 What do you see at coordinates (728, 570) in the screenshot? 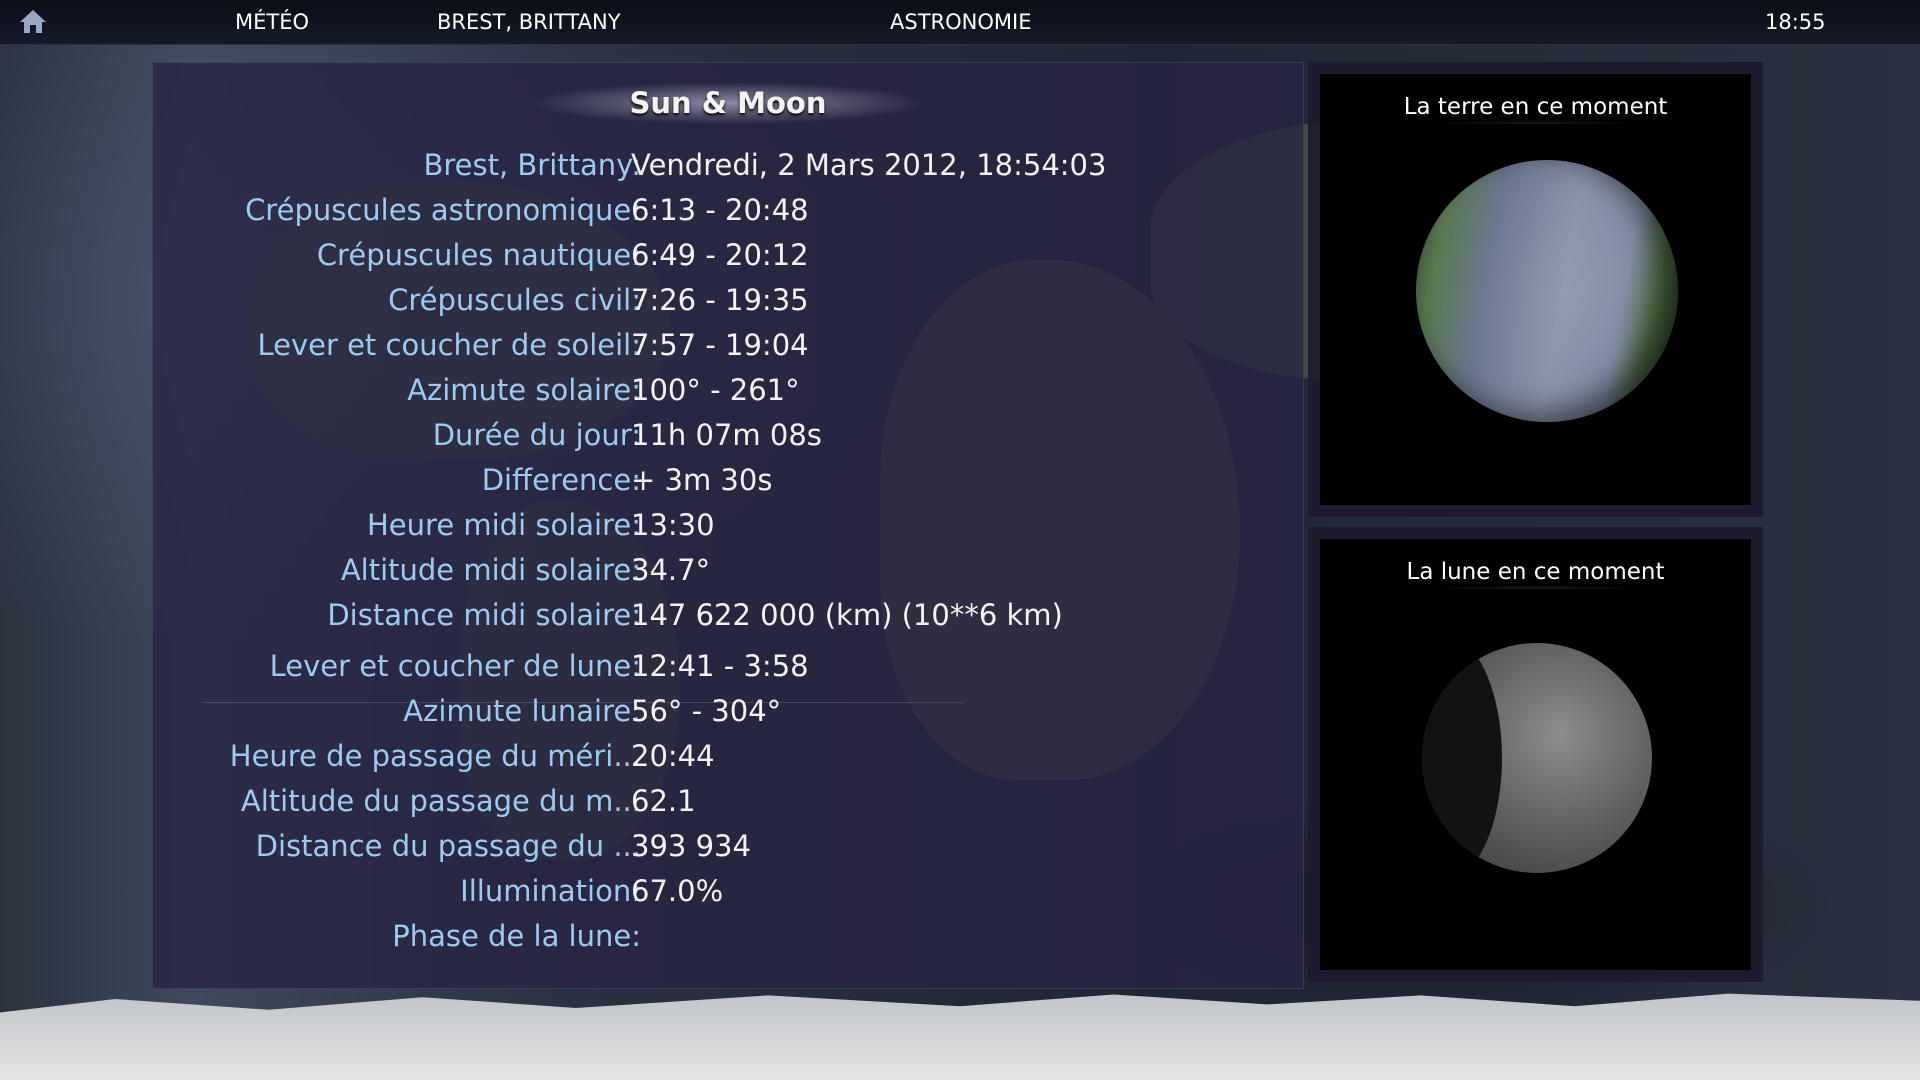
I see `info-row: Altitude midi solaire: 34.7°` at bounding box center [728, 570].